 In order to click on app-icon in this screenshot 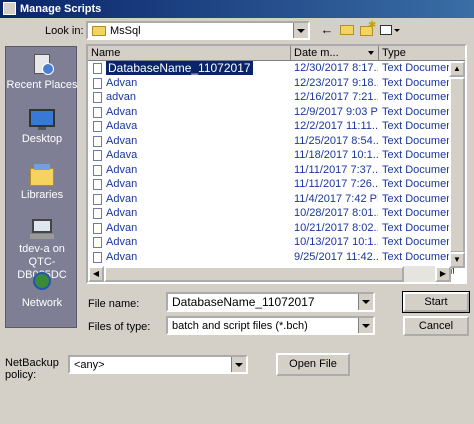, I will do `click(9, 8)`.